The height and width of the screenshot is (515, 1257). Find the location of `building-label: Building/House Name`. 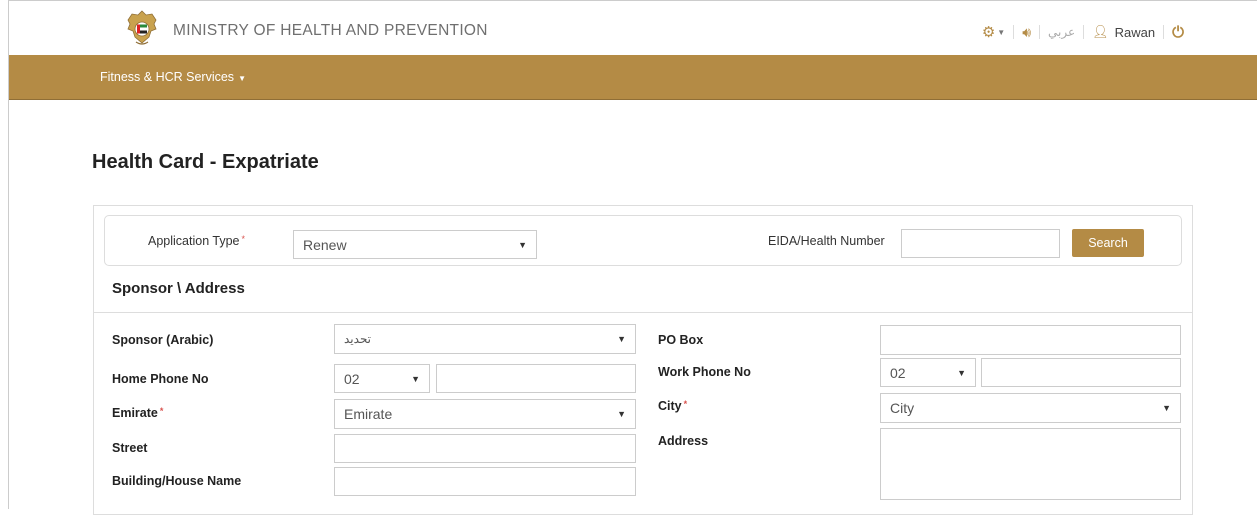

building-label: Building/House Name is located at coordinates (177, 481).